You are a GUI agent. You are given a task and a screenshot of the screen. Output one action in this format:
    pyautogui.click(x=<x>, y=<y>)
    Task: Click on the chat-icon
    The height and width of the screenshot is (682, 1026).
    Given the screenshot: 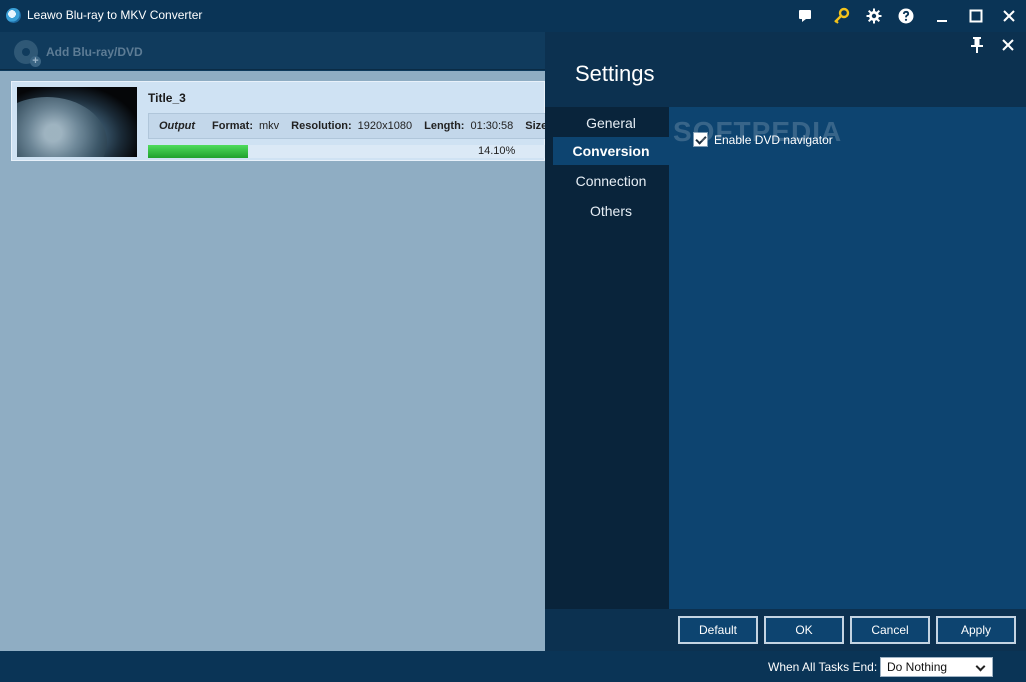 What is the action you would take?
    pyautogui.click(x=805, y=16)
    